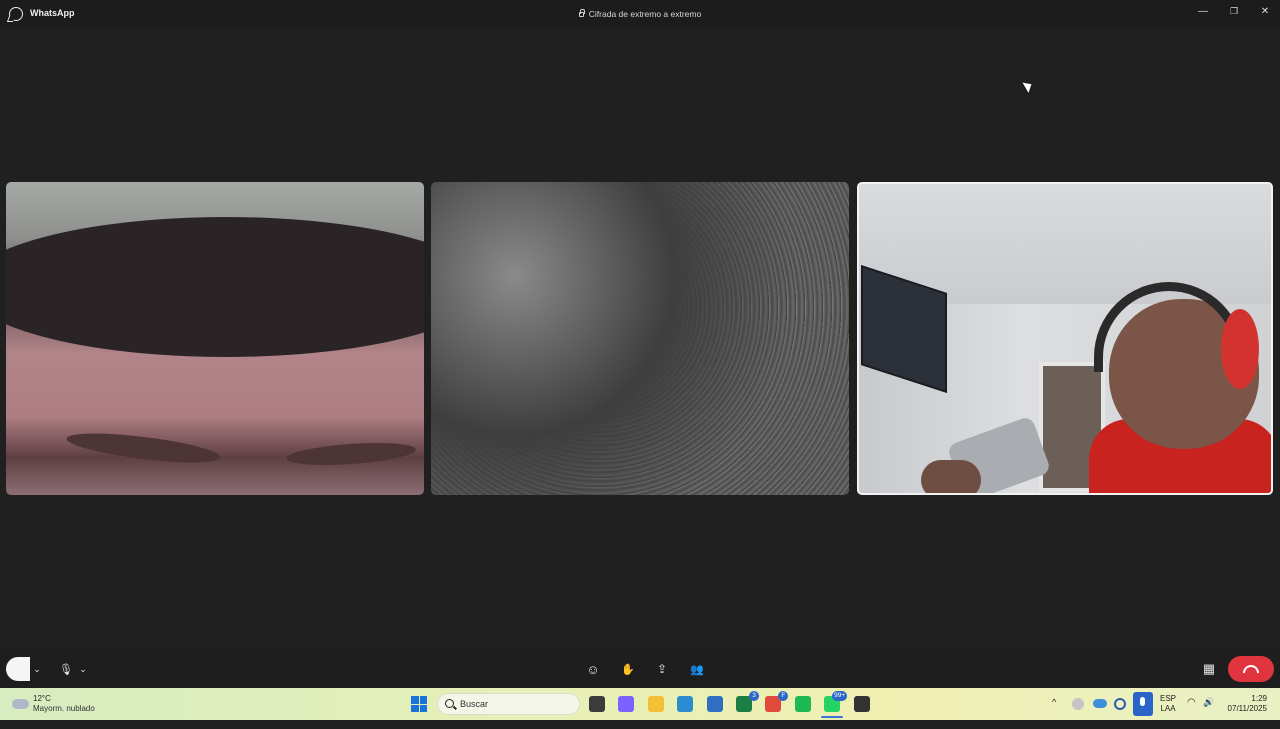  I want to click on raise-hand-button: ✋, so click(628, 669).